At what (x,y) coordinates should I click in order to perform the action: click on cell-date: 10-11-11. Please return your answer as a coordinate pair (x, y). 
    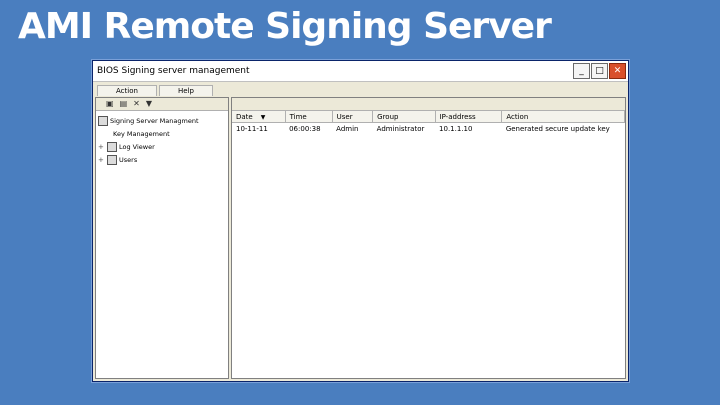
    Looking at the image, I should click on (252, 129).